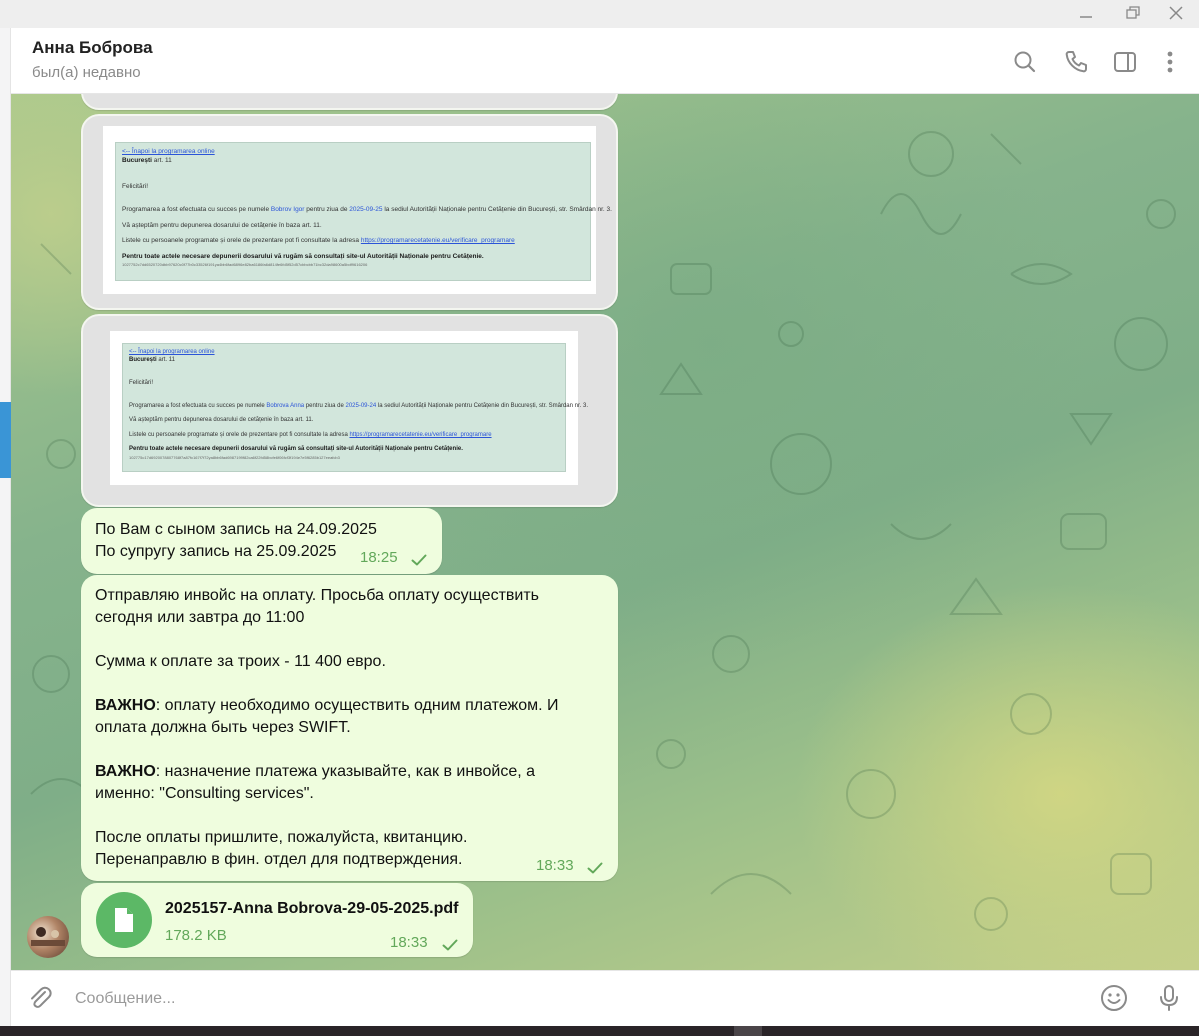 The height and width of the screenshot is (1036, 1199). I want to click on restore-icon, so click(1132, 13).